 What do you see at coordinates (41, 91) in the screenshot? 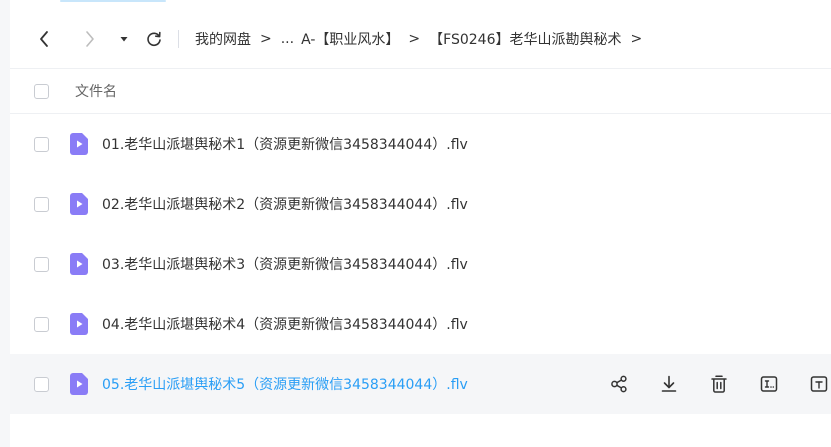
I see `select-all-checkbox` at bounding box center [41, 91].